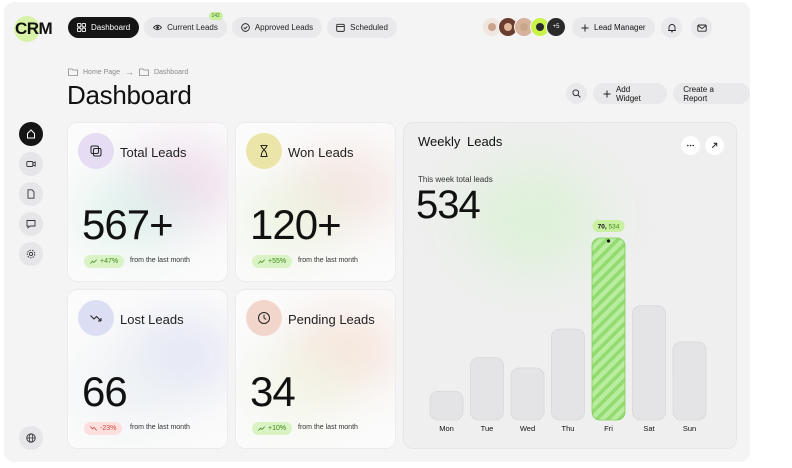 The height and width of the screenshot is (468, 792). What do you see at coordinates (340, 27) in the screenshot?
I see `calendar-icon` at bounding box center [340, 27].